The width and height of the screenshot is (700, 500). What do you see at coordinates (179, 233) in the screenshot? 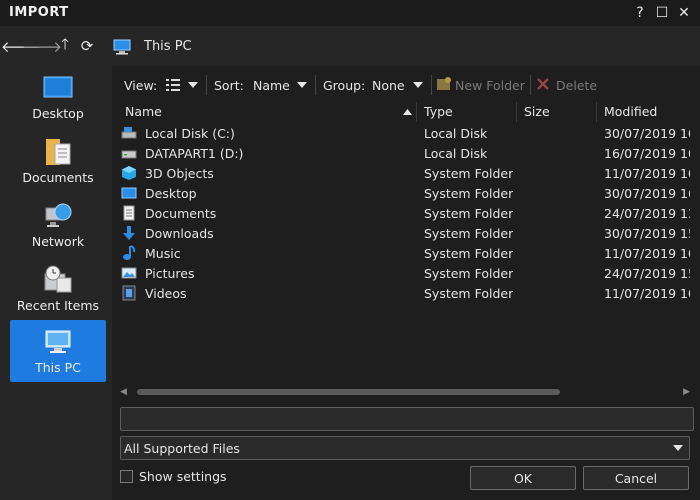
I see `file-name: Downloads` at bounding box center [179, 233].